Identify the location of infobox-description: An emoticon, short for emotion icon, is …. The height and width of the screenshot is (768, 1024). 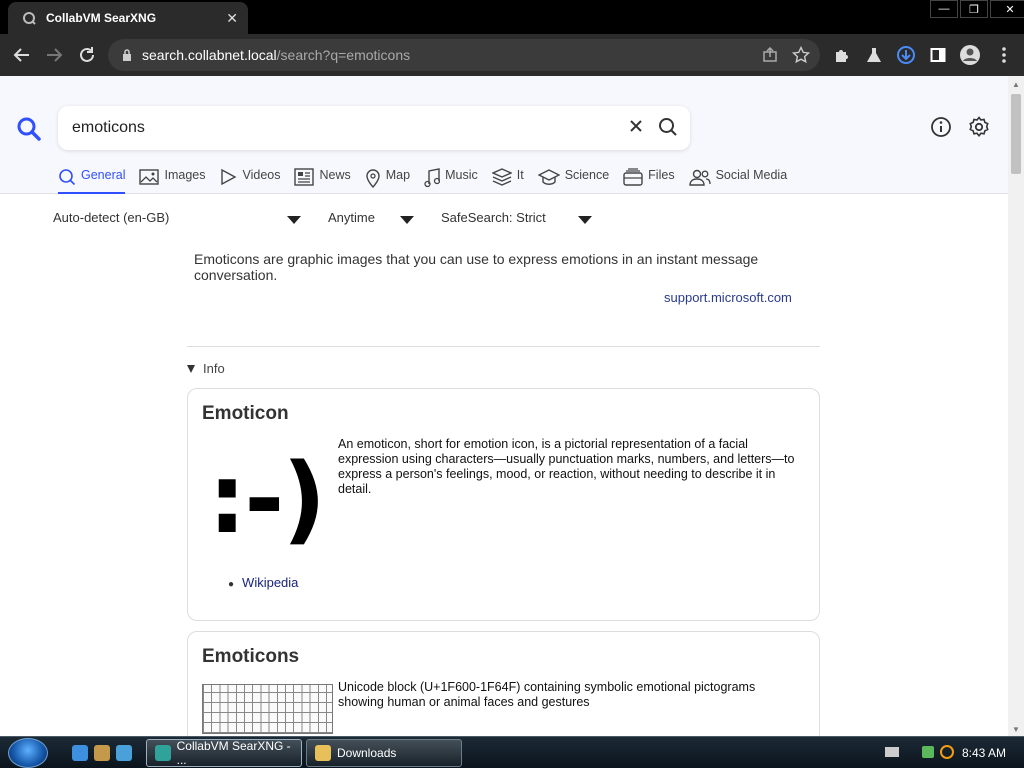
(566, 466).